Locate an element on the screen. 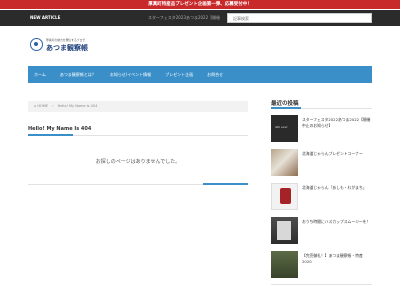 The width and height of the screenshot is (400, 300). news-bar: NEW ARTICLE スターフェスタ2023あつま2022【開催 is located at coordinates (200, 18).